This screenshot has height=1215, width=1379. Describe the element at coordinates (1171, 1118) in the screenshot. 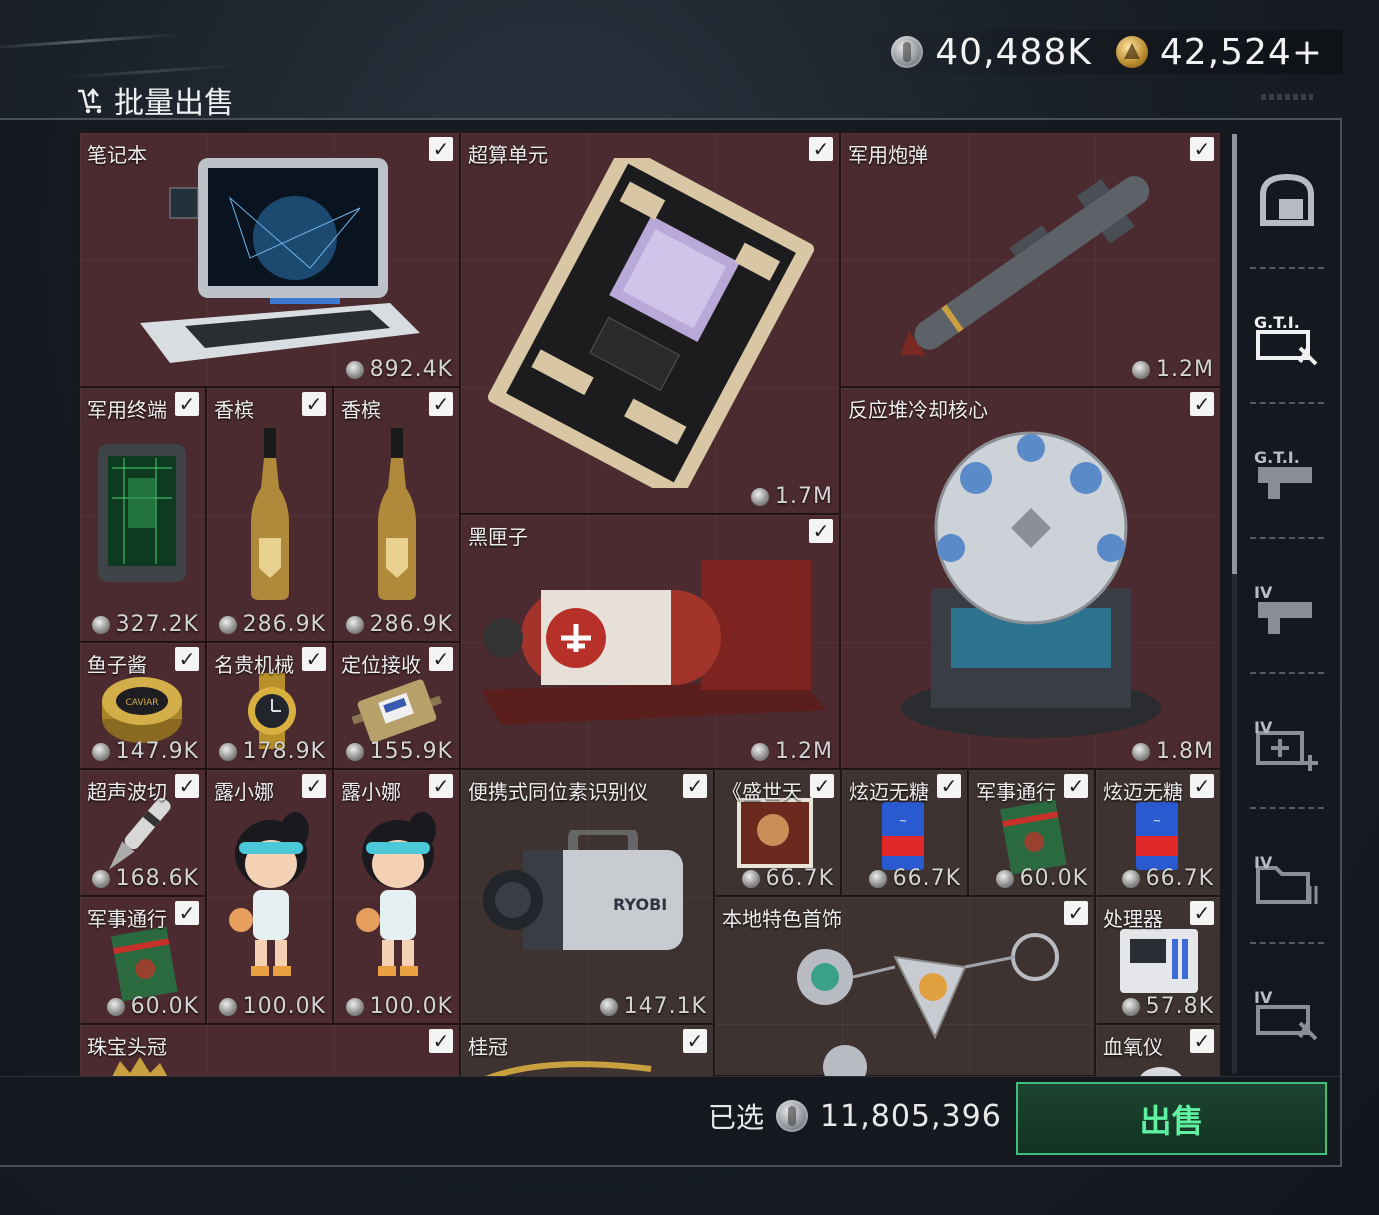

I see `sell-button: 出售` at that location.